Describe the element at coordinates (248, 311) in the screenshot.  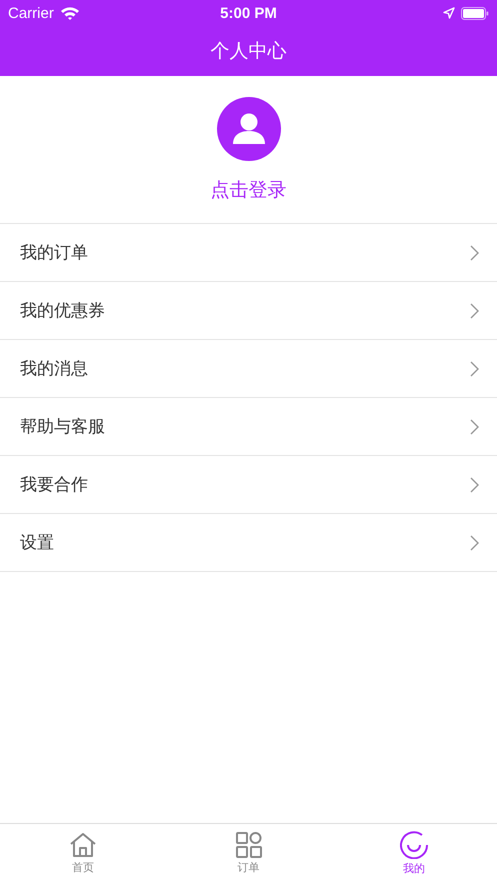
I see `menu-item: 我的优惠券` at that location.